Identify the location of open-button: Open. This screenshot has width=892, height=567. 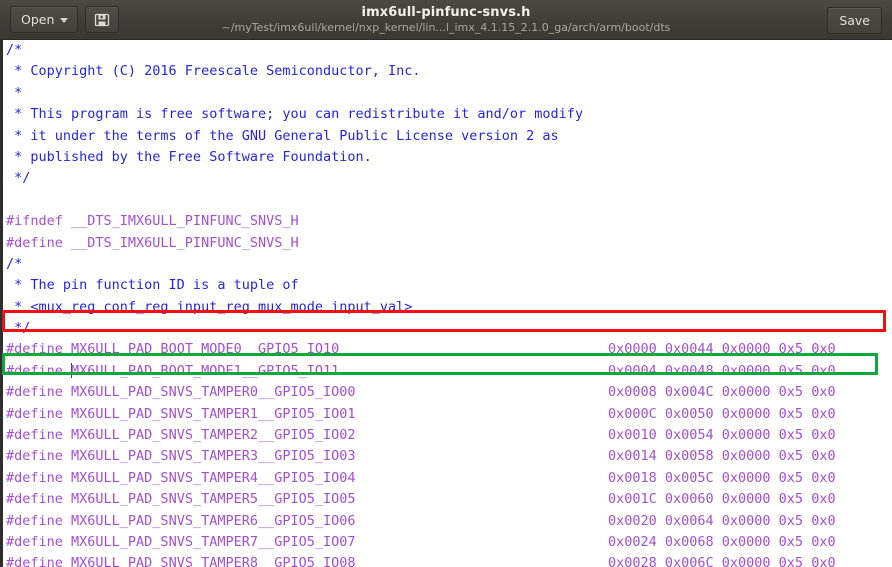
(44, 19).